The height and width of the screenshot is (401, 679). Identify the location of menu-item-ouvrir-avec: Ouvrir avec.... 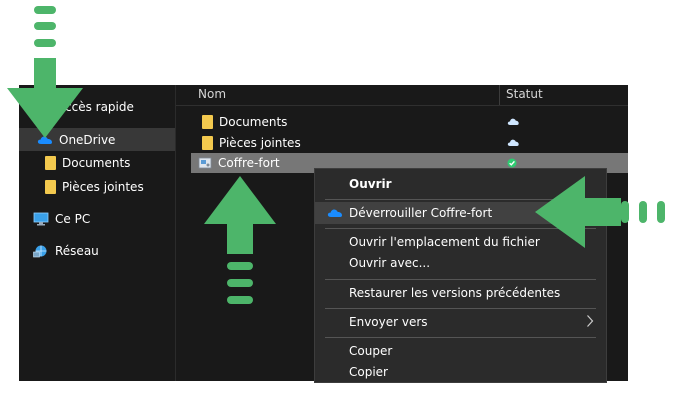
(460, 263).